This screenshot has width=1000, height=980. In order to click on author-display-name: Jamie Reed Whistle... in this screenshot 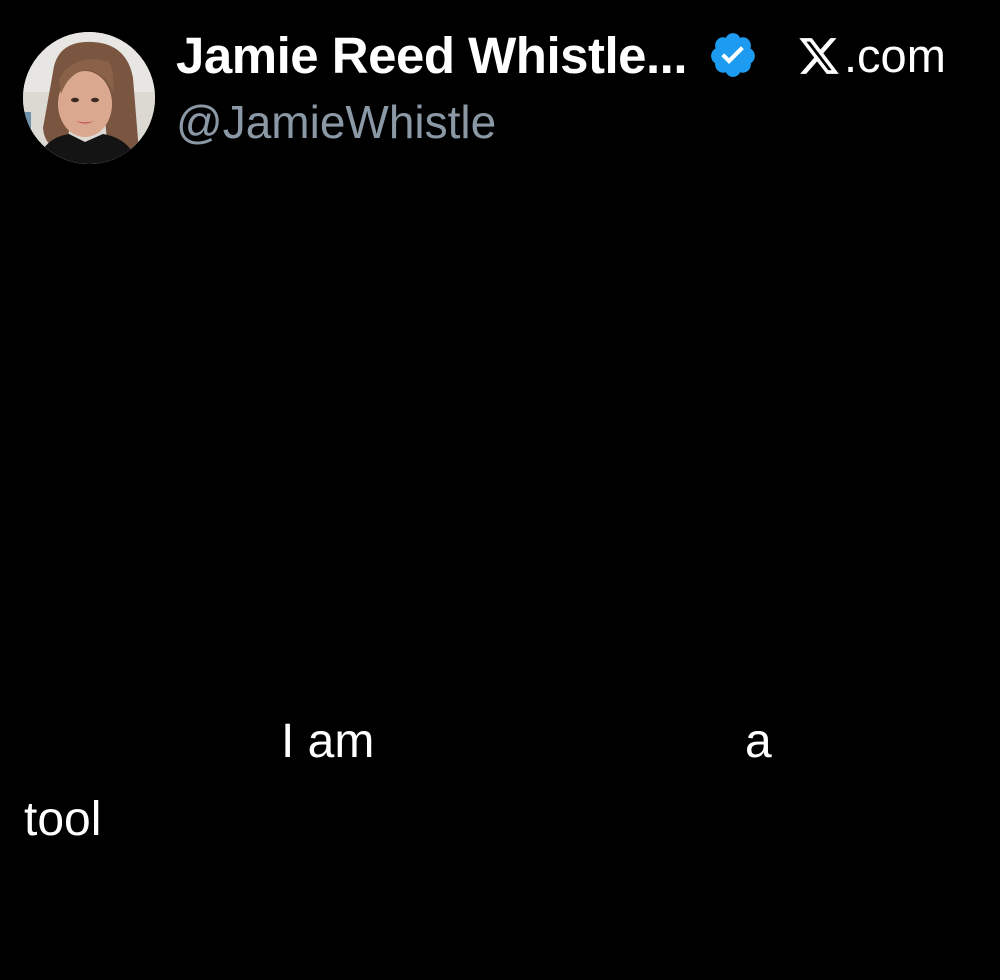, I will do `click(432, 56)`.